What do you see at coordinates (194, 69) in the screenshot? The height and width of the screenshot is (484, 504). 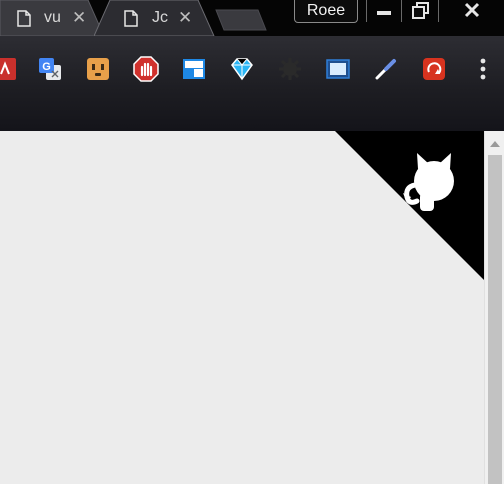 I see `window-app-icon` at bounding box center [194, 69].